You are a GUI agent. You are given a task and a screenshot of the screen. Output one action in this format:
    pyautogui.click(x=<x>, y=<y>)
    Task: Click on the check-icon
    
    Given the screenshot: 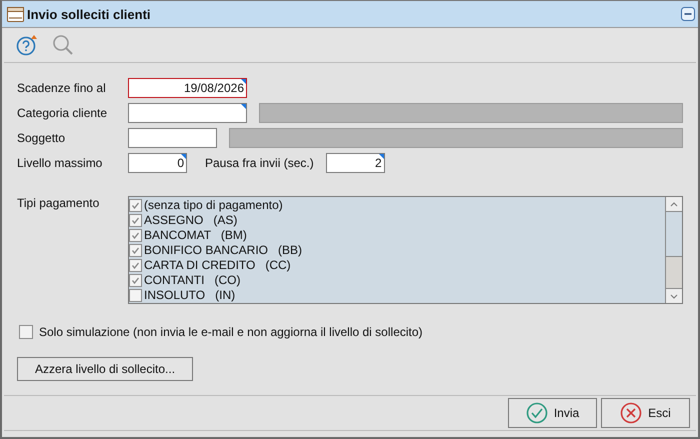 What is the action you would take?
    pyautogui.click(x=537, y=413)
    